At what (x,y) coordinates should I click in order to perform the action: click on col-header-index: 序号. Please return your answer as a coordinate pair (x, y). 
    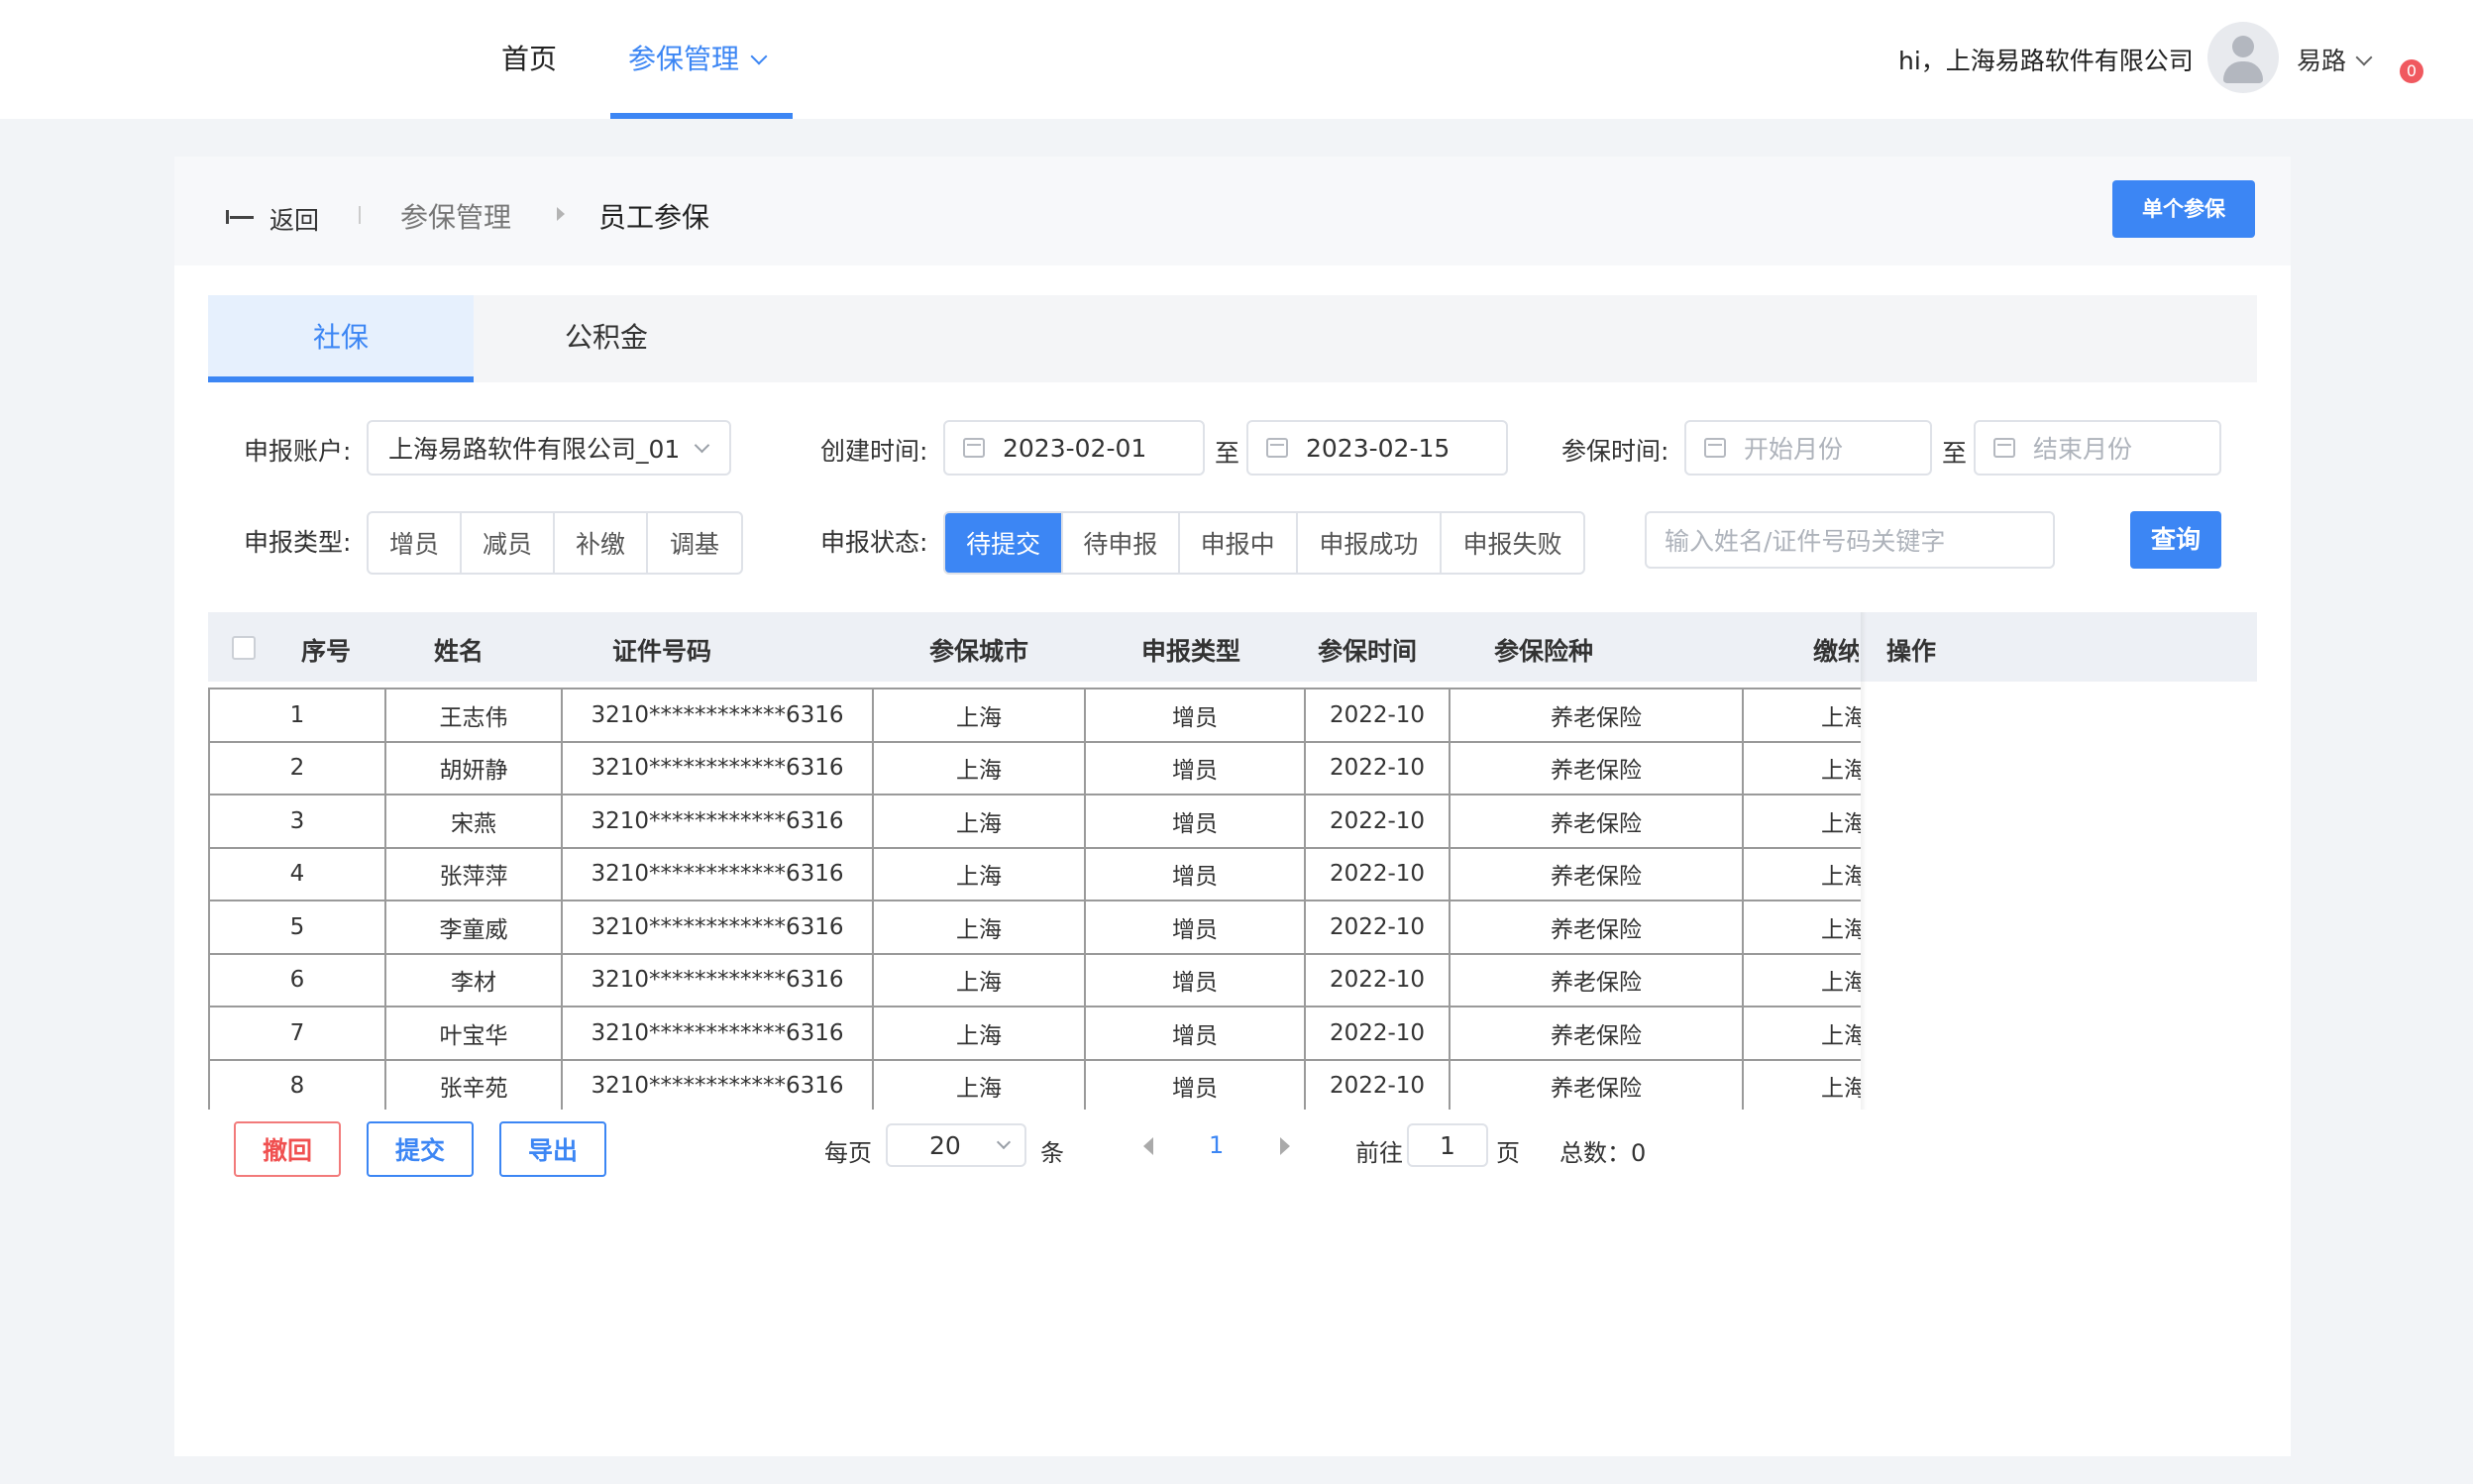
    Looking at the image, I should click on (327, 651).